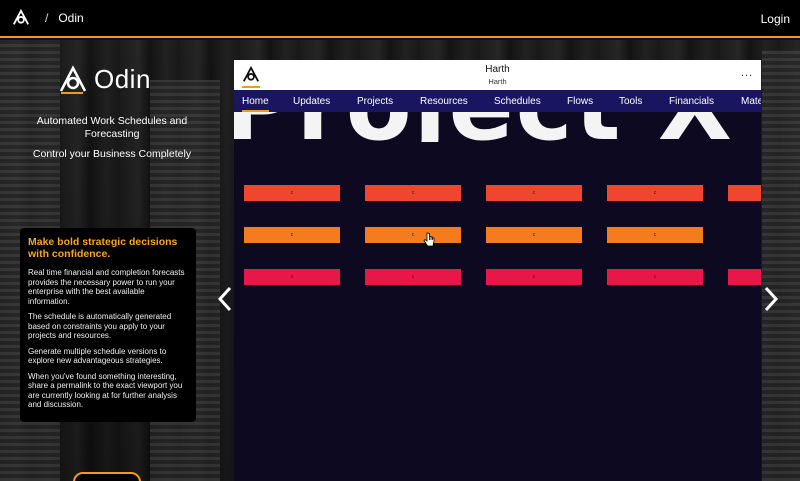  I want to click on tab-financials: Financials, so click(691, 101).